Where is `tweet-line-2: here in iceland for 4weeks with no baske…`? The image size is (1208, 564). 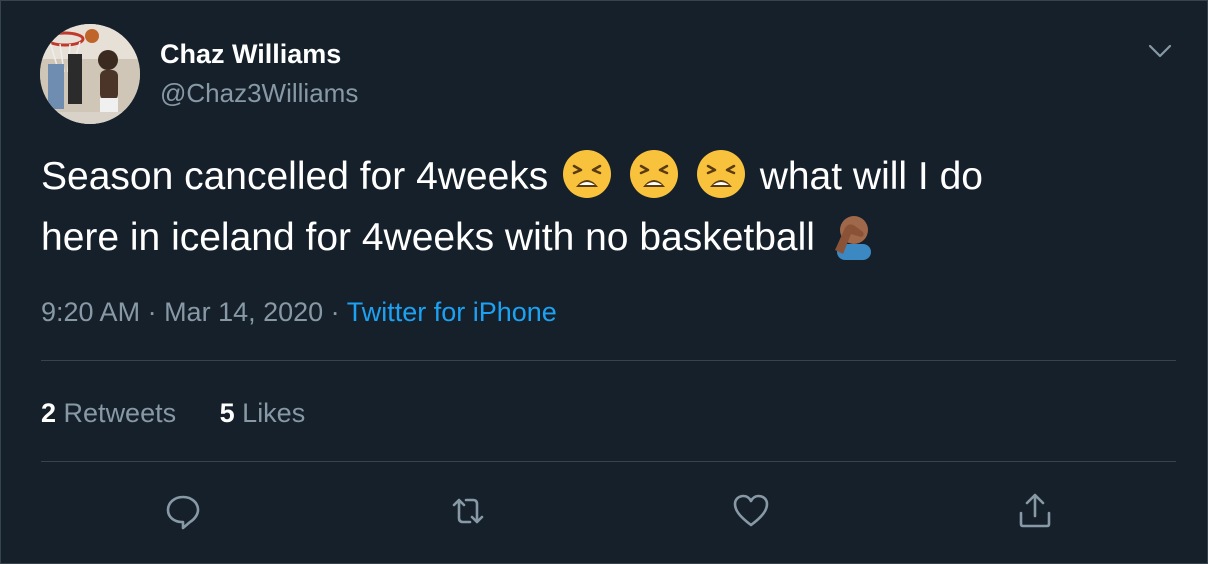
tweet-line-2: here in iceland for 4weeks with no baske… is located at coordinates (606, 237).